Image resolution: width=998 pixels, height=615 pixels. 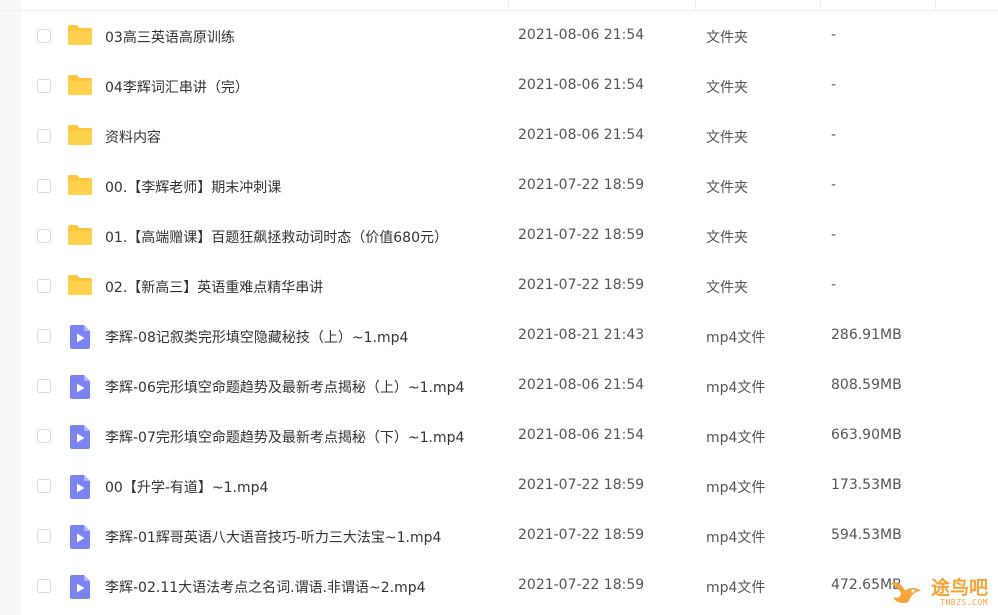 What do you see at coordinates (170, 37) in the screenshot?
I see `file-name: 03高三英语高原训练` at bounding box center [170, 37].